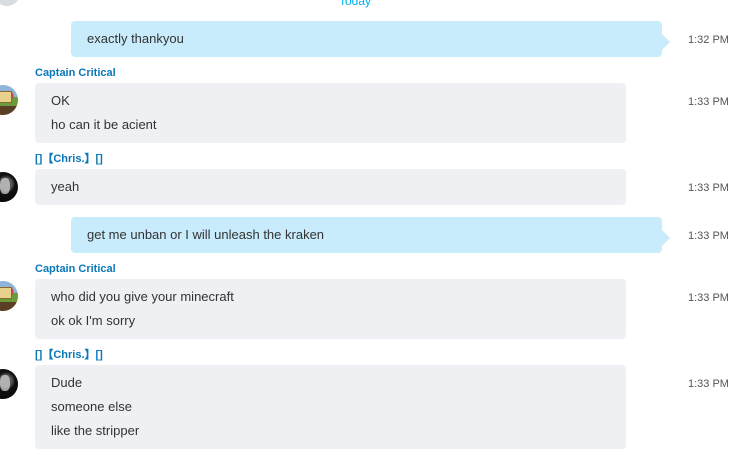  I want to click on message-bubble-incoming: OK ho can it be acient, so click(330, 113).